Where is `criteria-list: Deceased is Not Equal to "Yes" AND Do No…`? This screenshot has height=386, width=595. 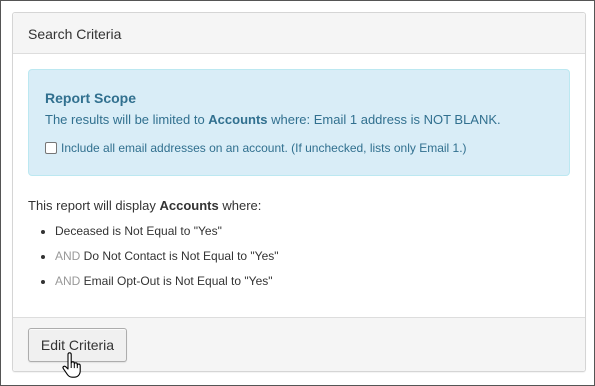 criteria-list: Deceased is Not Equal to "Yes" AND Do No… is located at coordinates (159, 261).